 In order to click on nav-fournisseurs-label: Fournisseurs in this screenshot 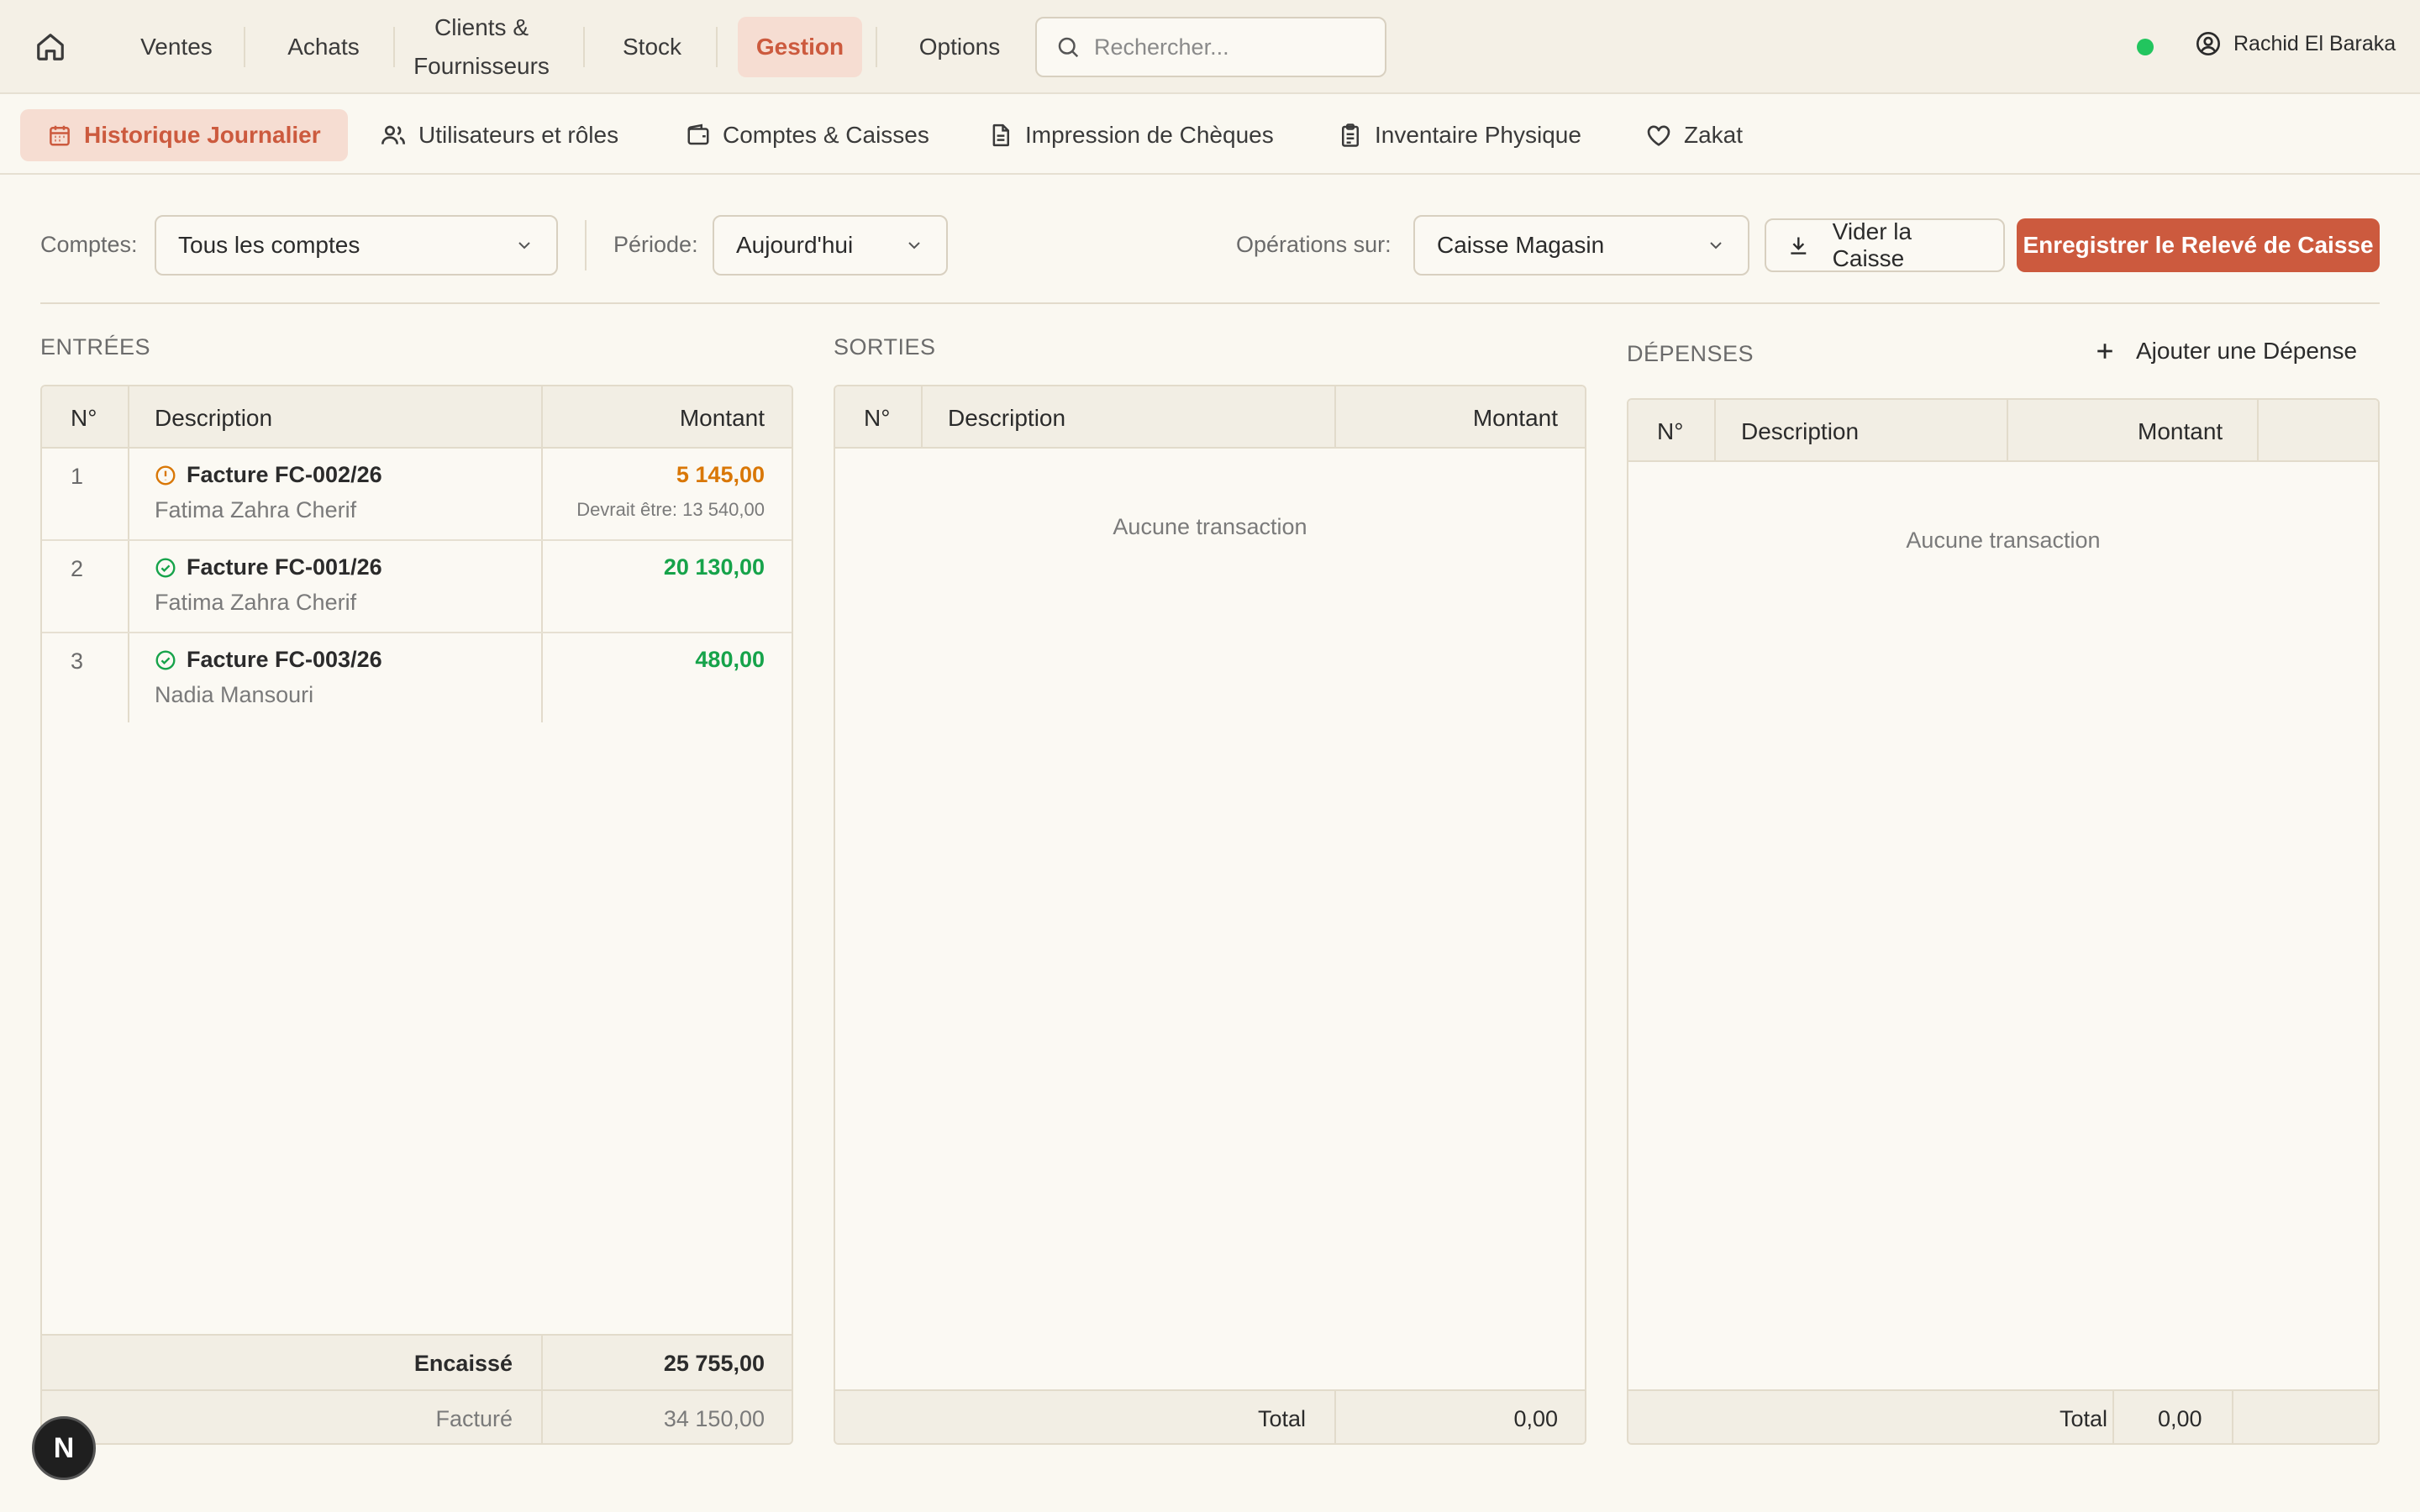, I will do `click(481, 66)`.